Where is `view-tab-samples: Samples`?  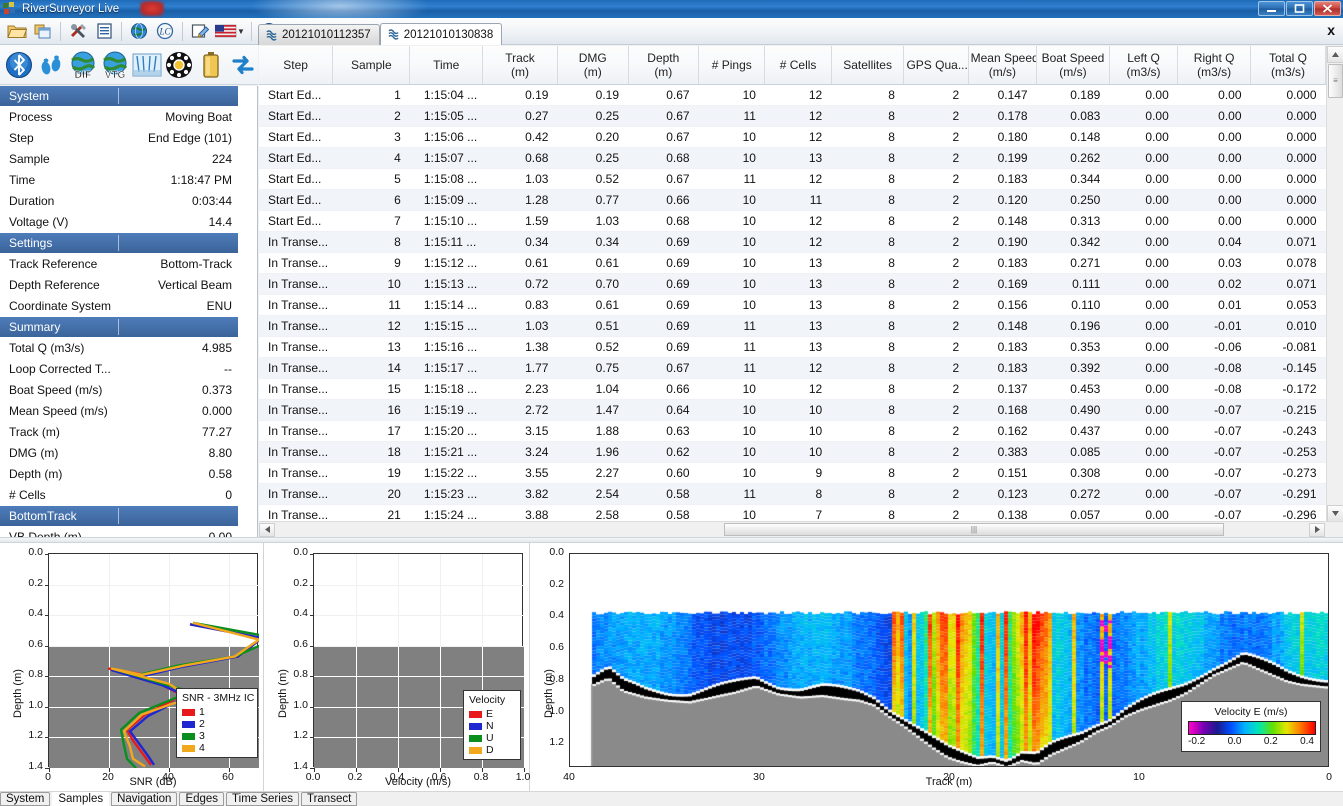
view-tab-samples: Samples is located at coordinates (81, 798).